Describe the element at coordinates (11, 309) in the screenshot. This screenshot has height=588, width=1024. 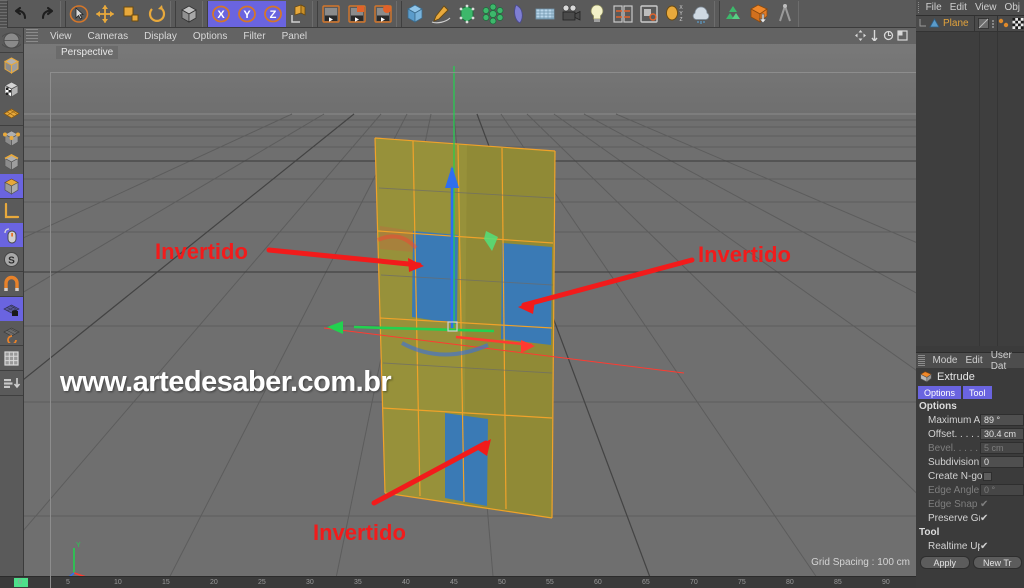
I see `lock-workplane-icon` at that location.